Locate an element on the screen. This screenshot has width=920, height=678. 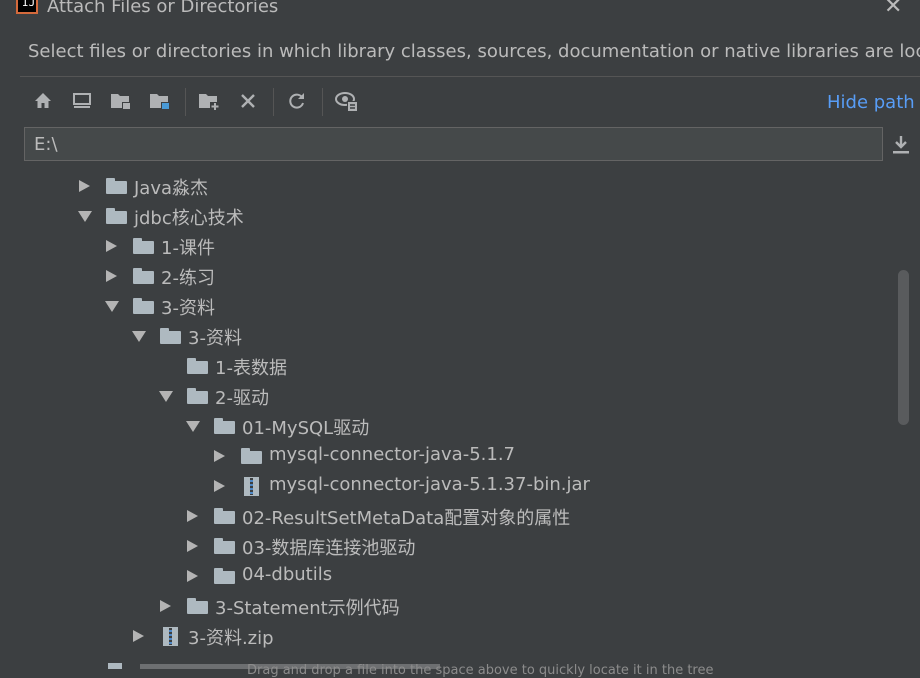
desktop-icon is located at coordinates (82, 100).